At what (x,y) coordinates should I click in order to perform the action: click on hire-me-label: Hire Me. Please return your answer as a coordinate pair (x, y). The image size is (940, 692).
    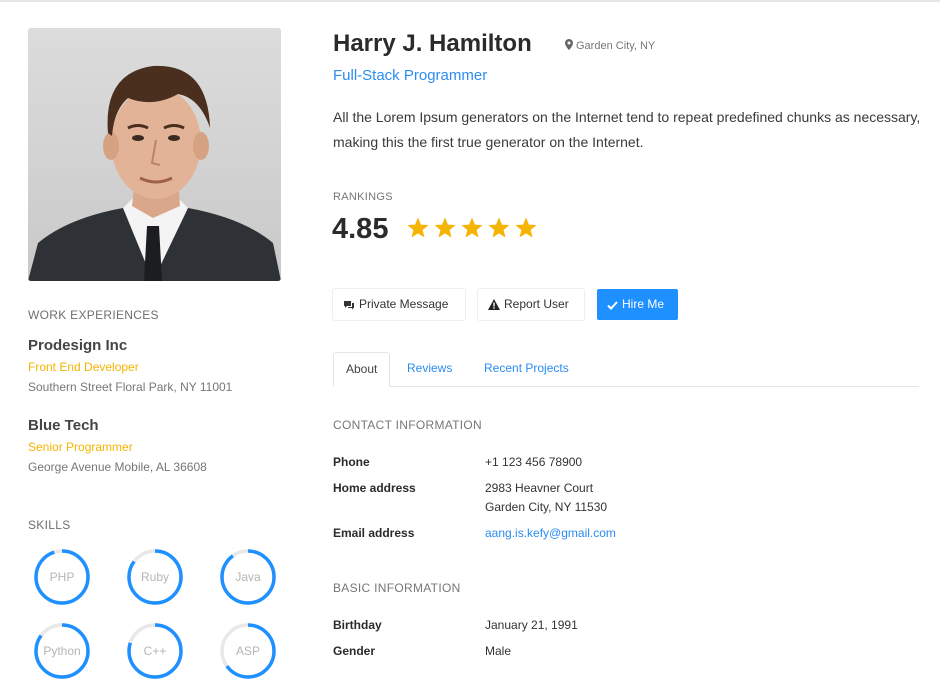
    Looking at the image, I should click on (643, 304).